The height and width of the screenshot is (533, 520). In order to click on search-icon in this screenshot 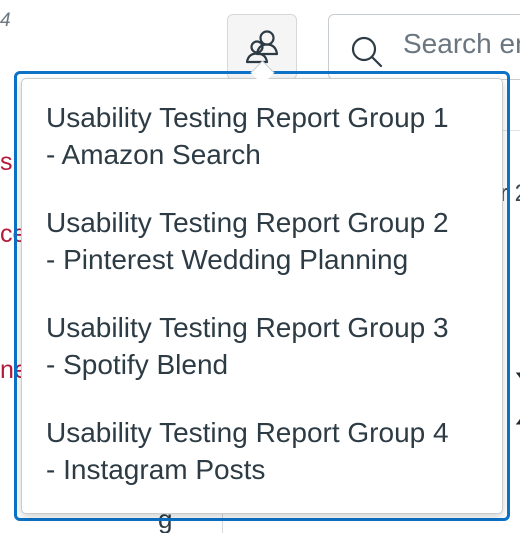, I will do `click(367, 52)`.